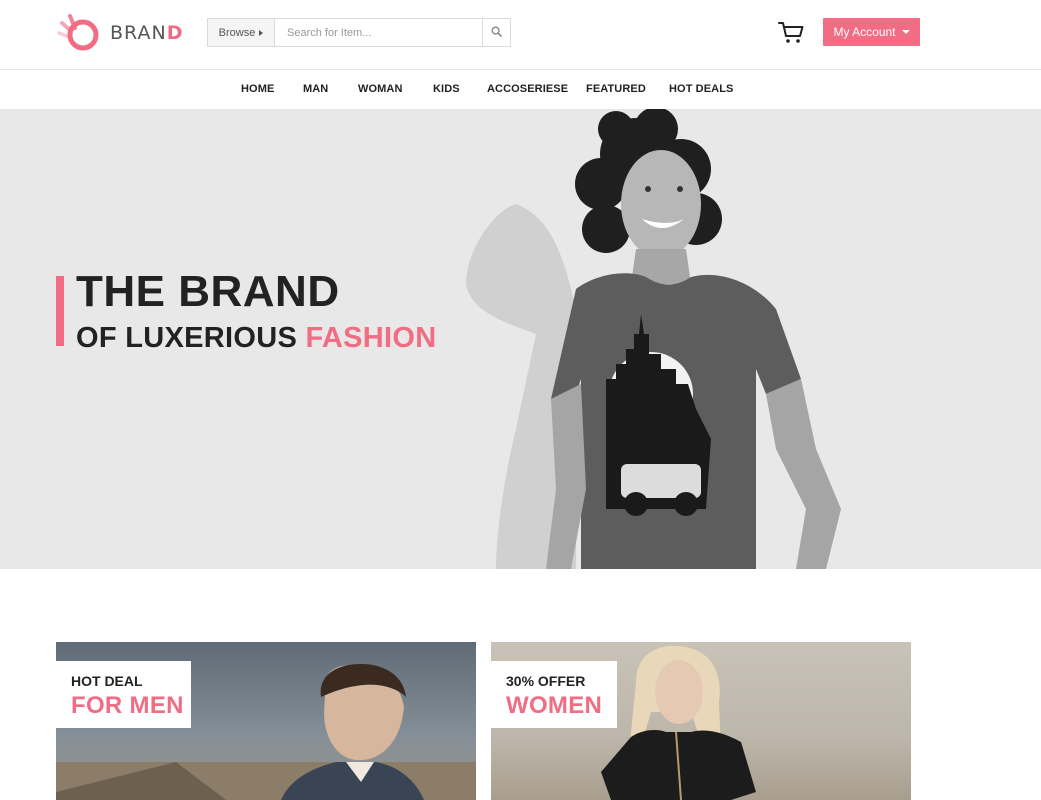  Describe the element at coordinates (380, 89) in the screenshot. I see `nav-item-woman: WOMAN` at that location.